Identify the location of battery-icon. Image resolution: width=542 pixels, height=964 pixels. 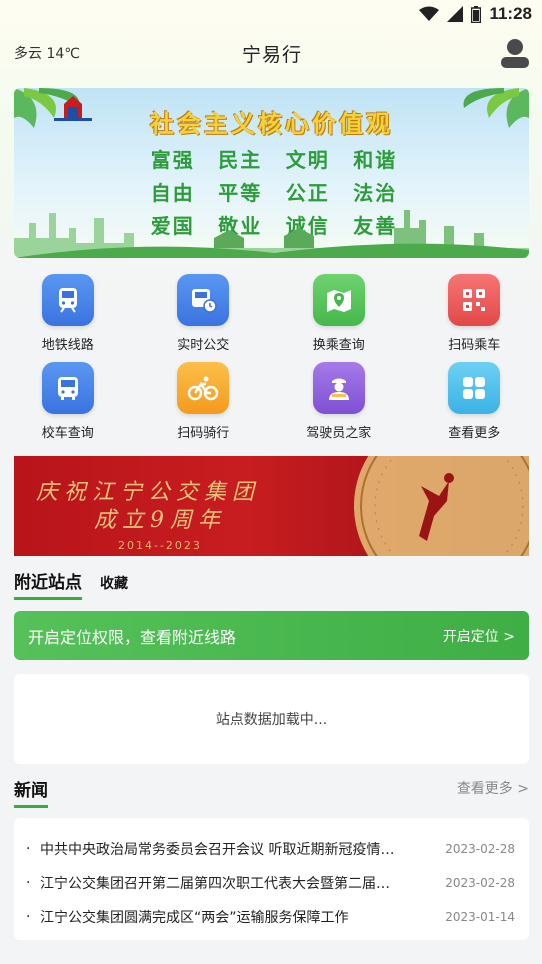
(476, 14).